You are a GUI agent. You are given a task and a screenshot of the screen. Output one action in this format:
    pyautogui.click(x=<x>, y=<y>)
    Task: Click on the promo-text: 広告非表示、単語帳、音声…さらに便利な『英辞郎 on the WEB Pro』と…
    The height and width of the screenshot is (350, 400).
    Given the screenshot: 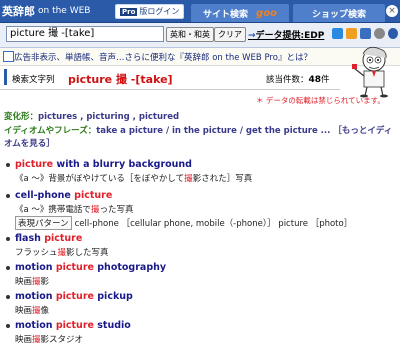 What is the action you would take?
    pyautogui.click(x=163, y=58)
    